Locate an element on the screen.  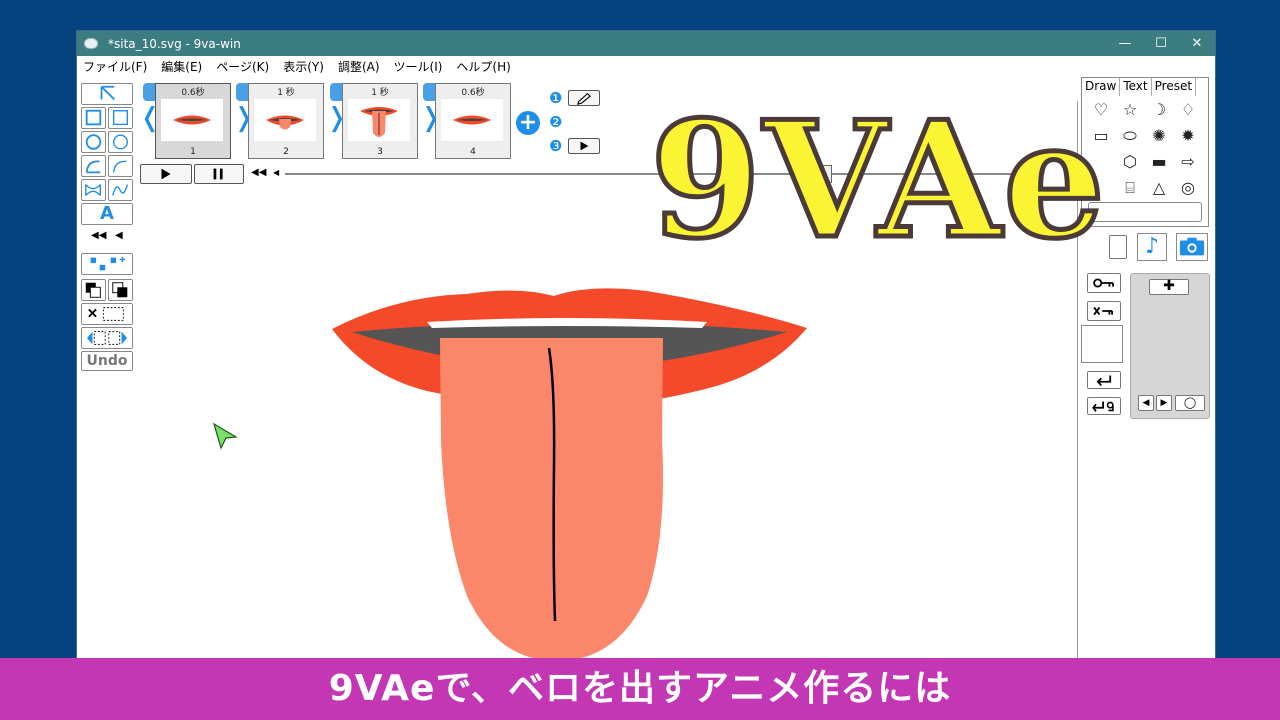
arrow-right-icon: ⇨ is located at coordinates (1188, 161).